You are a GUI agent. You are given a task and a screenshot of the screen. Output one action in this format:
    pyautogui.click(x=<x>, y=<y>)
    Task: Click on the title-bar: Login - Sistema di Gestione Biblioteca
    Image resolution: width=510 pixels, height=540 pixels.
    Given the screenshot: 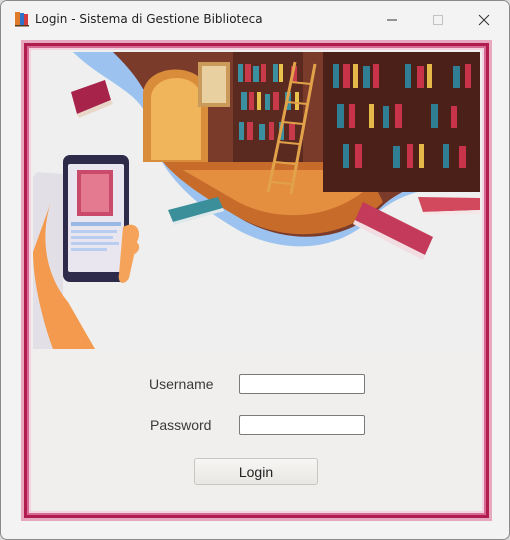 What is the action you would take?
    pyautogui.click(x=255, y=20)
    